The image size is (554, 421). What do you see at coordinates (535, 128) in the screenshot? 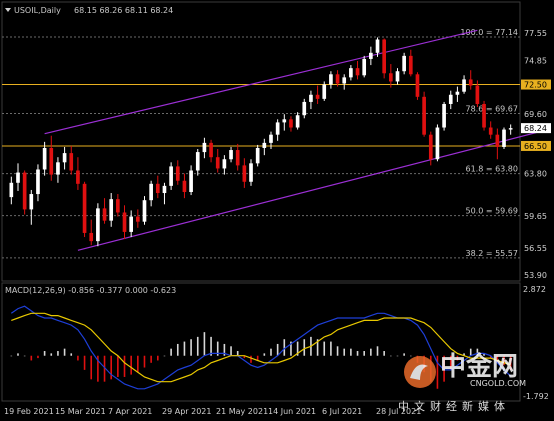
I see `price-tick-label: 68.24` at bounding box center [535, 128].